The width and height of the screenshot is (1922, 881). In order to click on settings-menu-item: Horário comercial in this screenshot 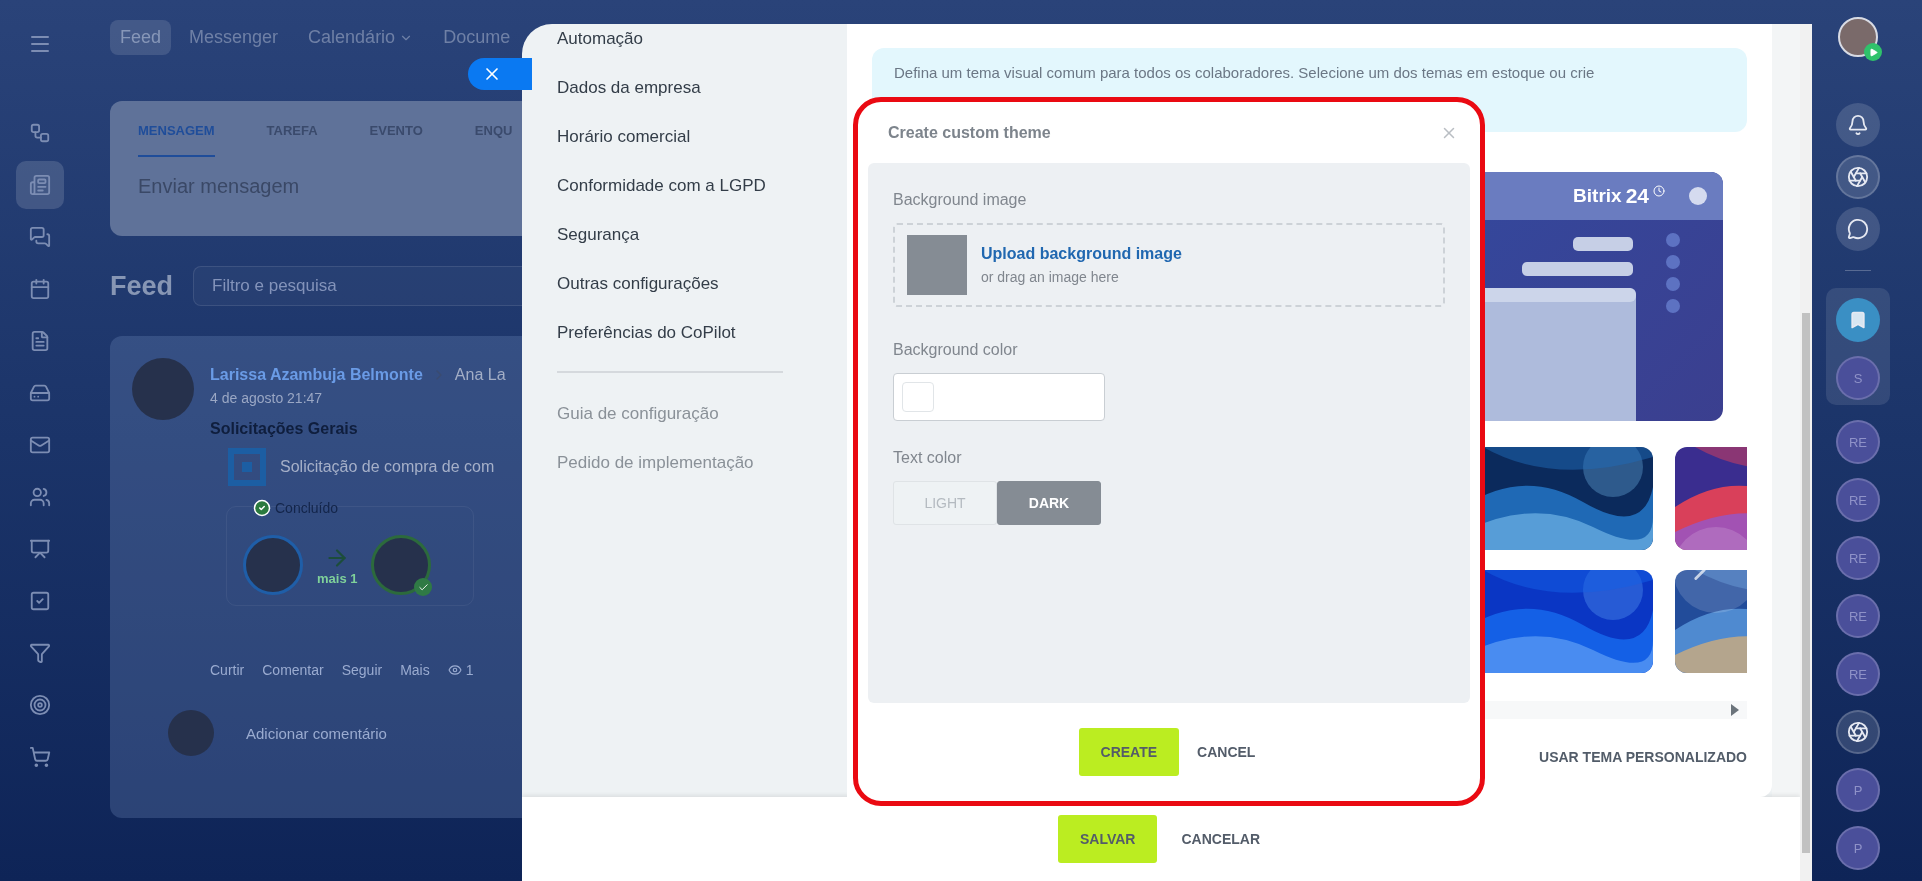, I will do `click(702, 136)`.